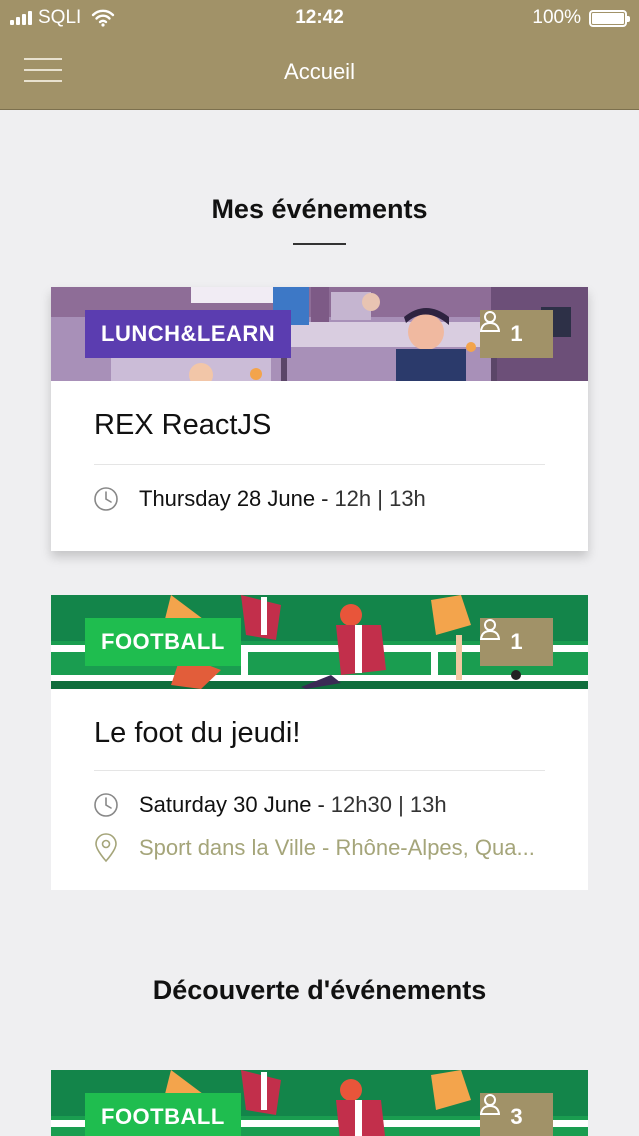 This screenshot has height=1136, width=639. What do you see at coordinates (183, 425) in the screenshot?
I see `event-title: REX ReactJS` at bounding box center [183, 425].